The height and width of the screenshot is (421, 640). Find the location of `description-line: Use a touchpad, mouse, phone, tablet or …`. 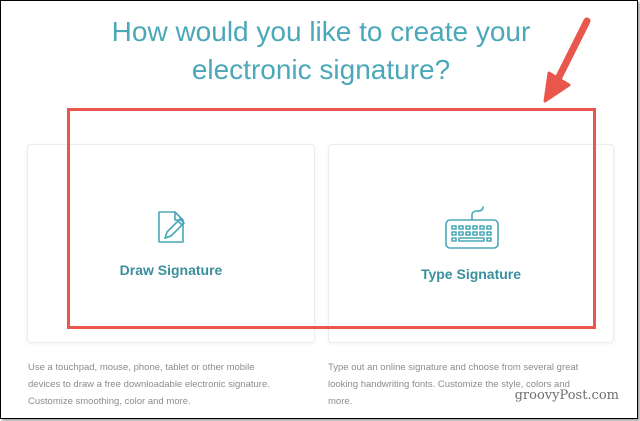

description-line: Use a touchpad, mouse, phone, tablet or … is located at coordinates (141, 367).